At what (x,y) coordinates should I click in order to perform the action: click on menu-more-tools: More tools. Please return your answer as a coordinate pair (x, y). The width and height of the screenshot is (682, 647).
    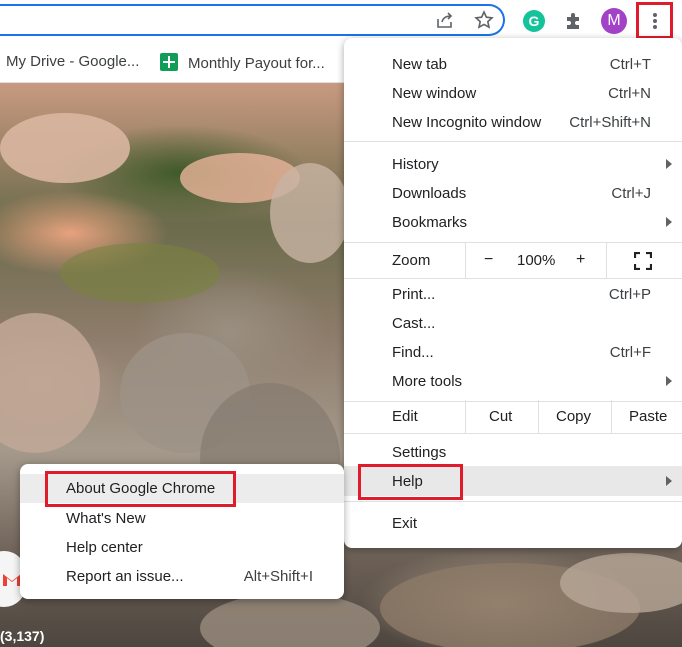
    Looking at the image, I should click on (513, 381).